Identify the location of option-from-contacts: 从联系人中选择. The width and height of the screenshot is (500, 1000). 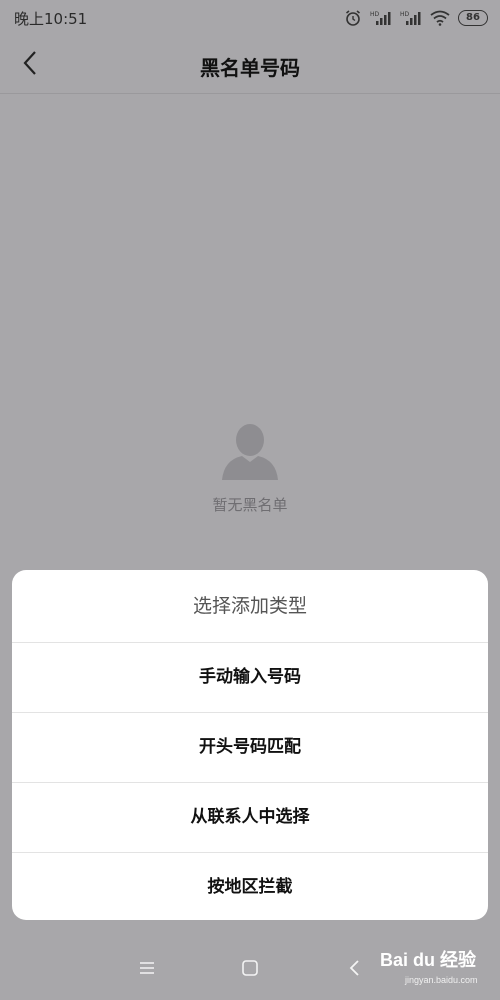
(250, 818).